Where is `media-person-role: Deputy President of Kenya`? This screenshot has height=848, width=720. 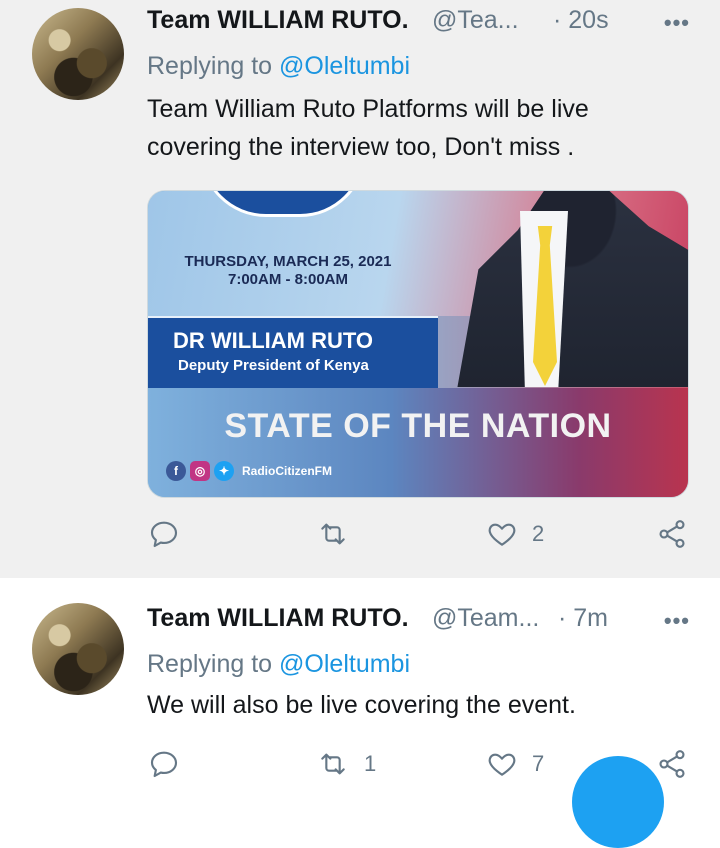
media-person-role: Deputy President of Kenya is located at coordinates (273, 365).